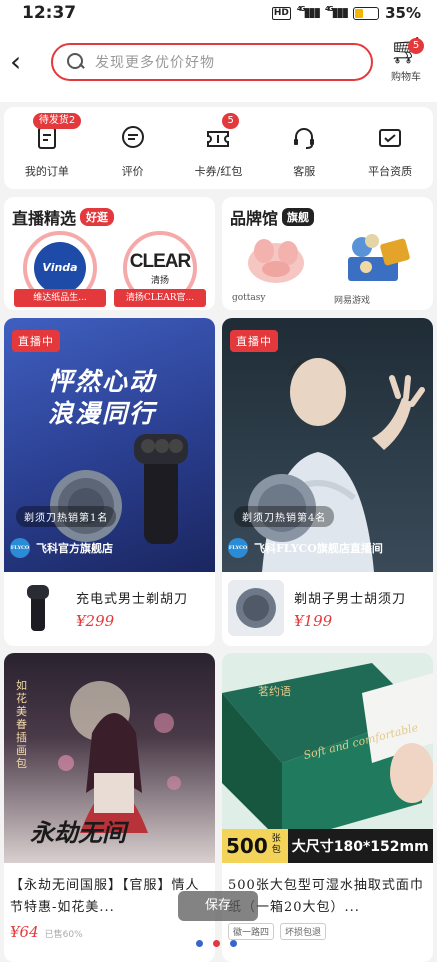 This screenshot has width=437, height=962. What do you see at coordinates (74, 548) in the screenshot?
I see `shop-name: 飞科官方旗舰店` at bounding box center [74, 548].